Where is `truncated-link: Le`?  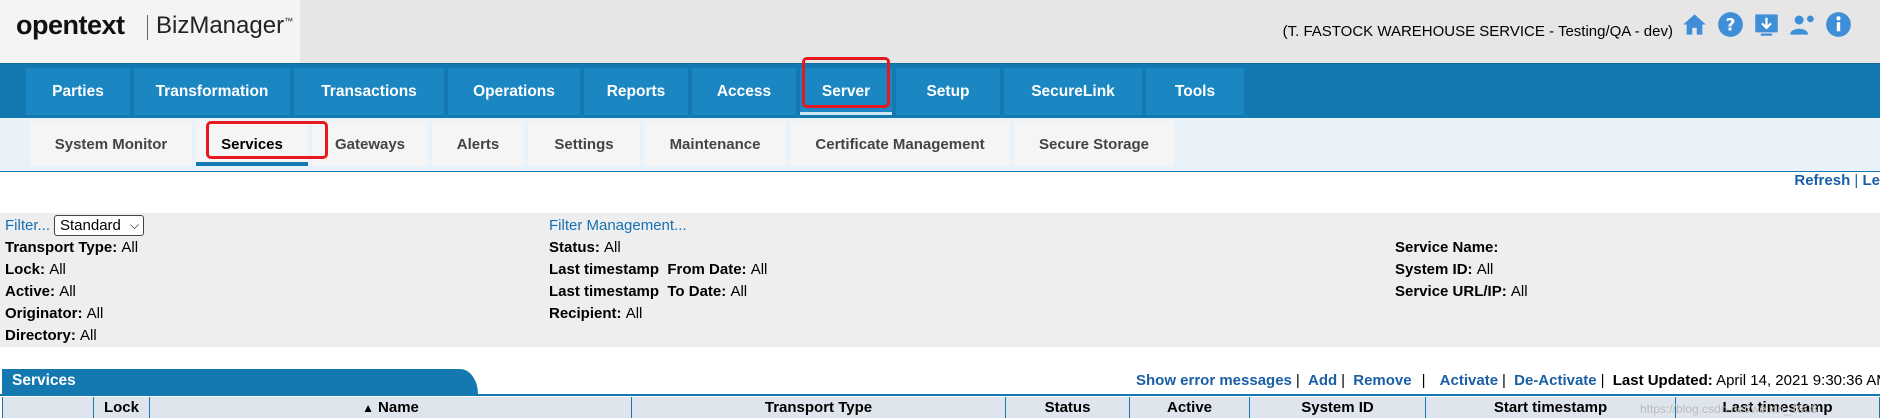
truncated-link: Le is located at coordinates (1871, 180).